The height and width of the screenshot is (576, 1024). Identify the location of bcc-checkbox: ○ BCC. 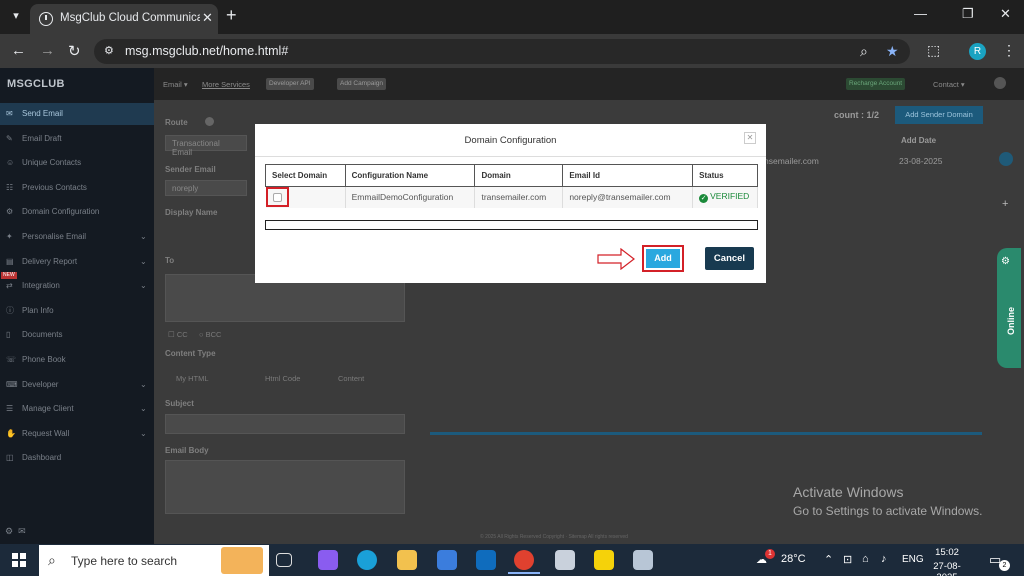
(210, 334).